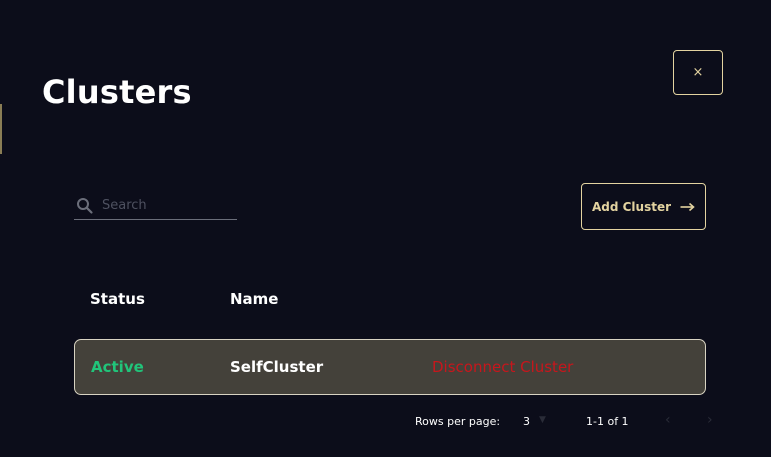 This screenshot has height=457, width=771. What do you see at coordinates (1, 129) in the screenshot?
I see `left-accent-bar` at bounding box center [1, 129].